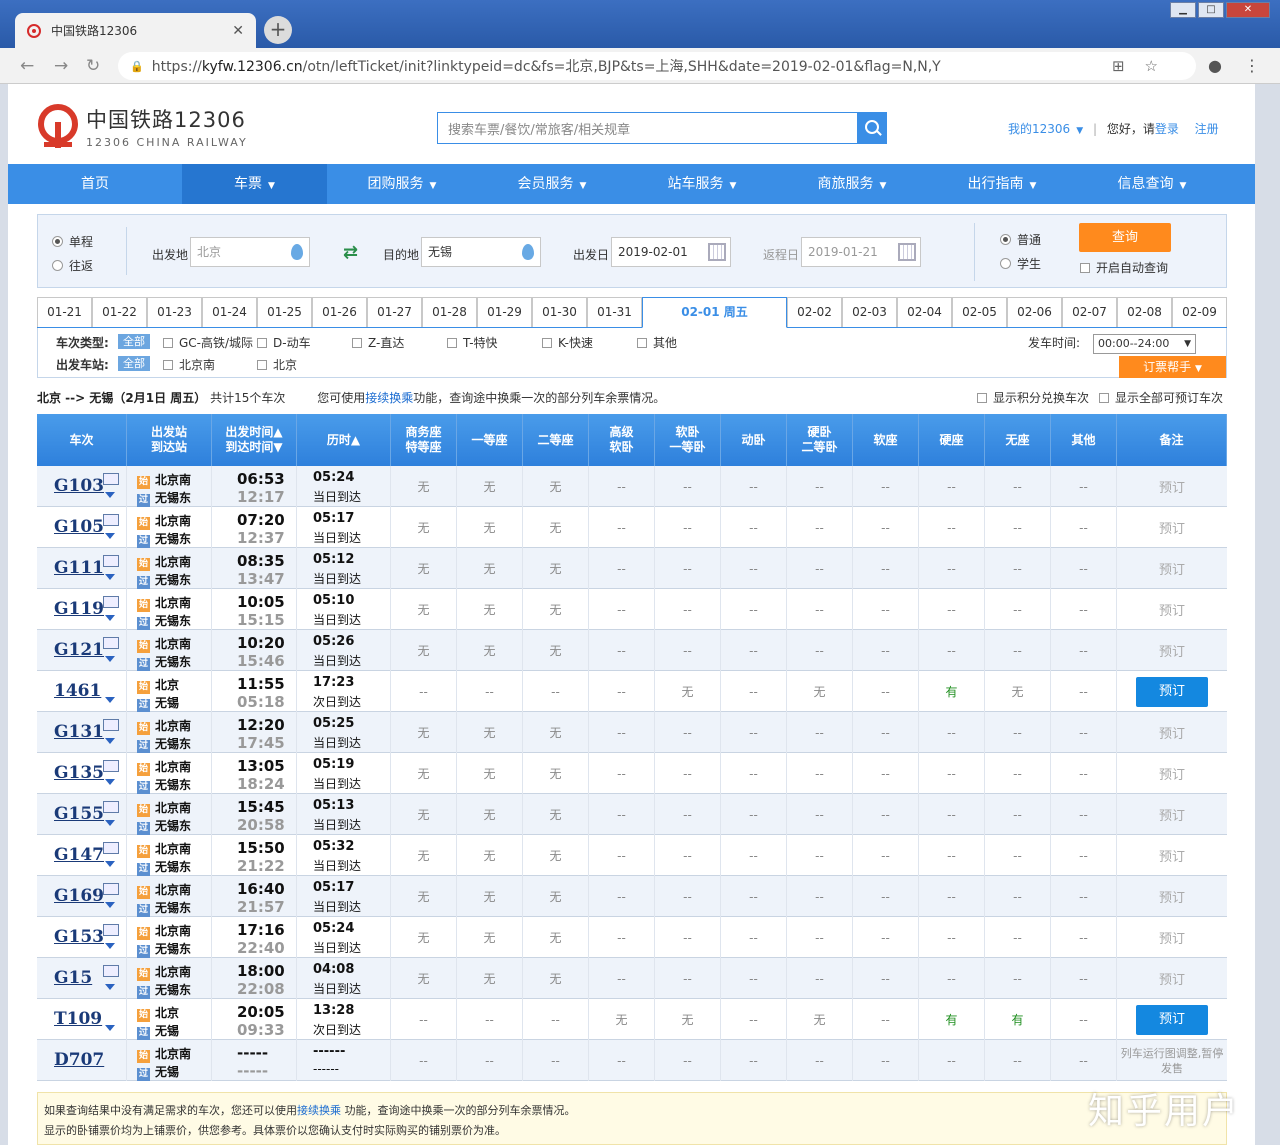 Image resolution: width=1280 pixels, height=1145 pixels. Describe the element at coordinates (924, 312) in the screenshot. I see `date-tab: 02-04` at that location.